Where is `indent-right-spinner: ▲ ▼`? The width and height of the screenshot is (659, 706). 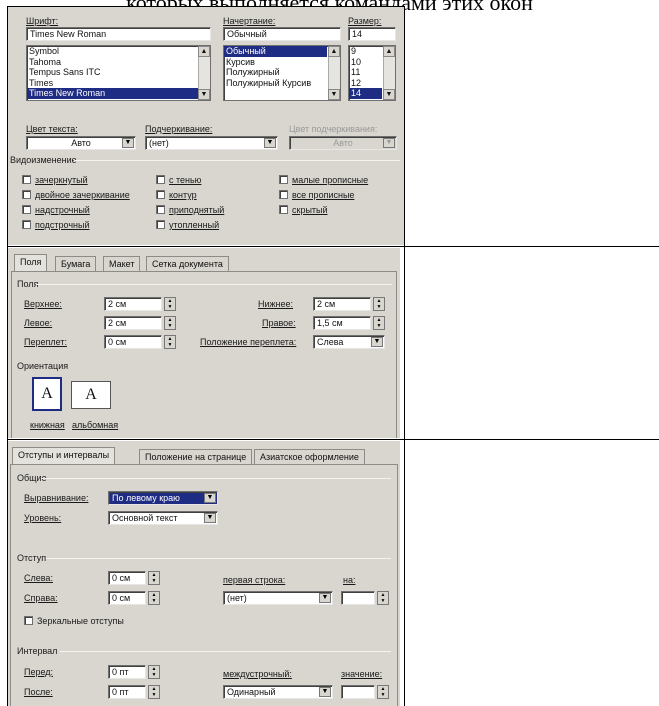
indent-right-spinner: ▲ ▼ is located at coordinates (154, 598).